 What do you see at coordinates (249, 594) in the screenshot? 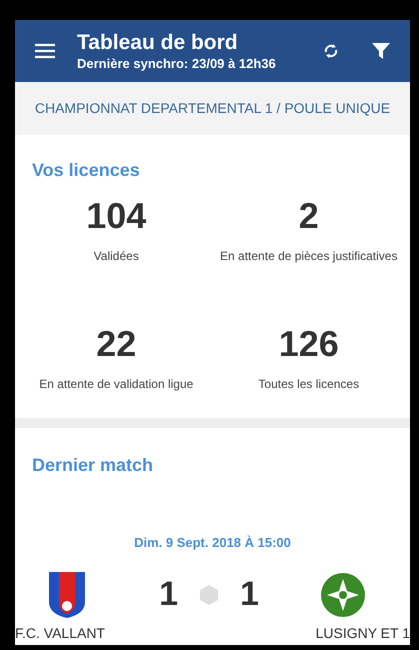
I see `away-score: 1` at bounding box center [249, 594].